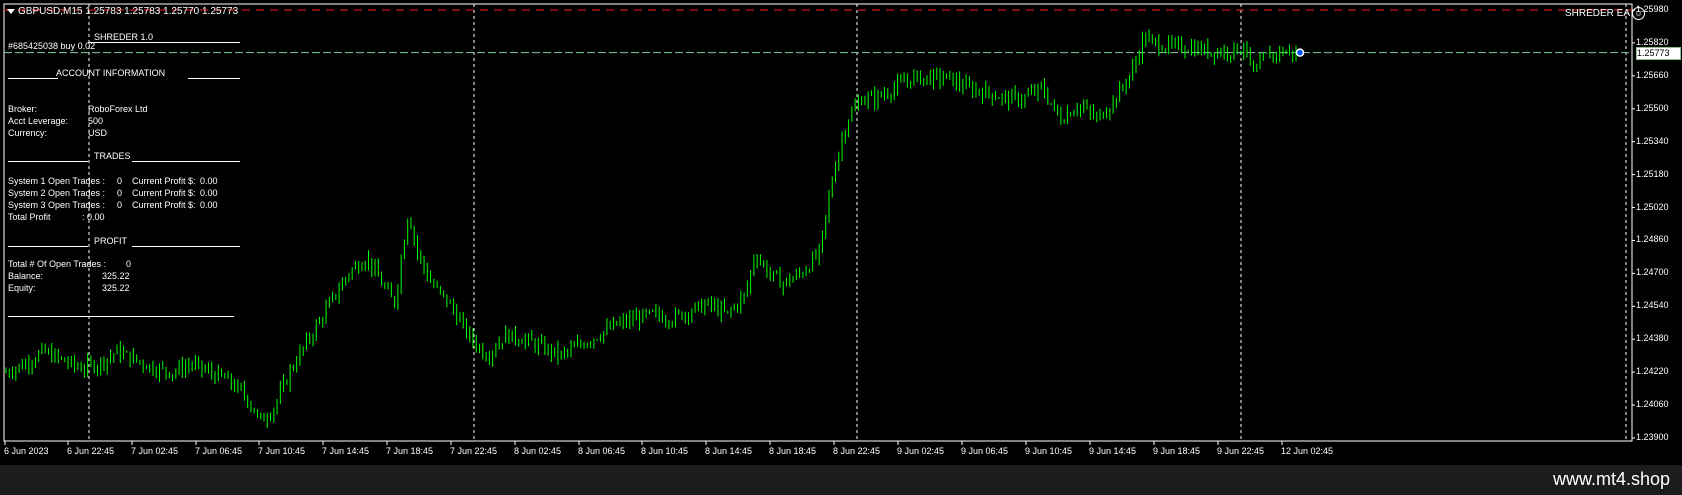 The height and width of the screenshot is (495, 1682). I want to click on time-tick-label: 7 Jun 14:45, so click(346, 451).